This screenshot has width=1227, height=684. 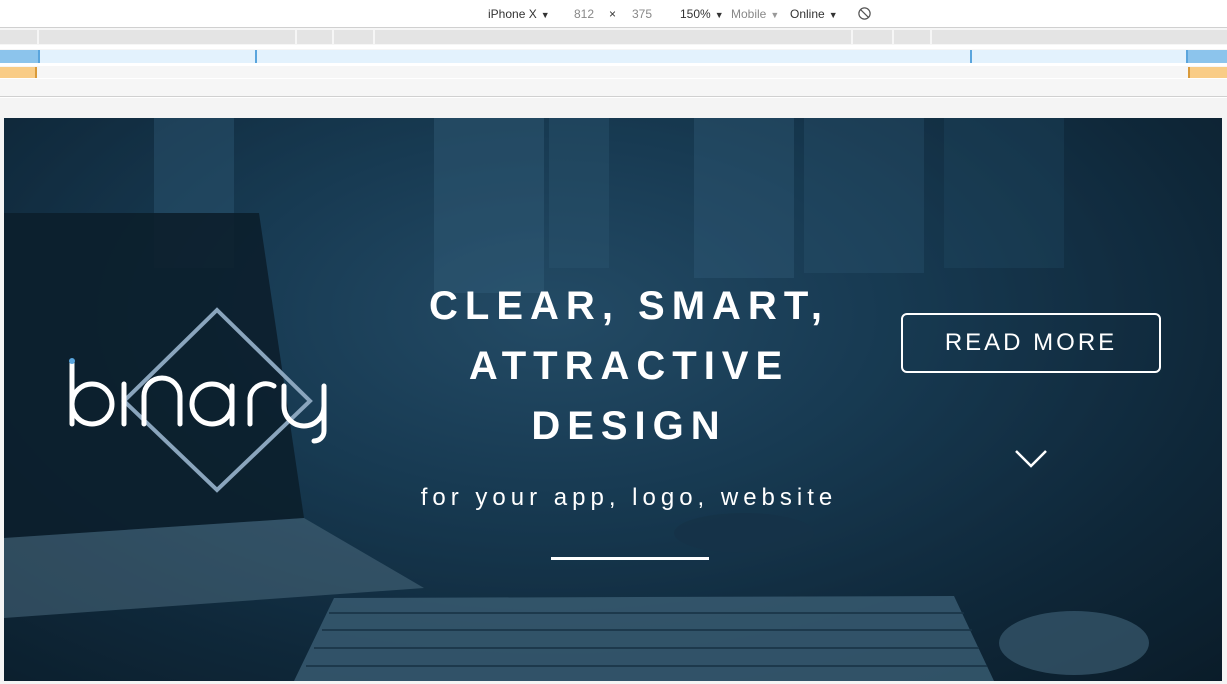 I want to click on mode-select: Mobile ▼, so click(x=755, y=14).